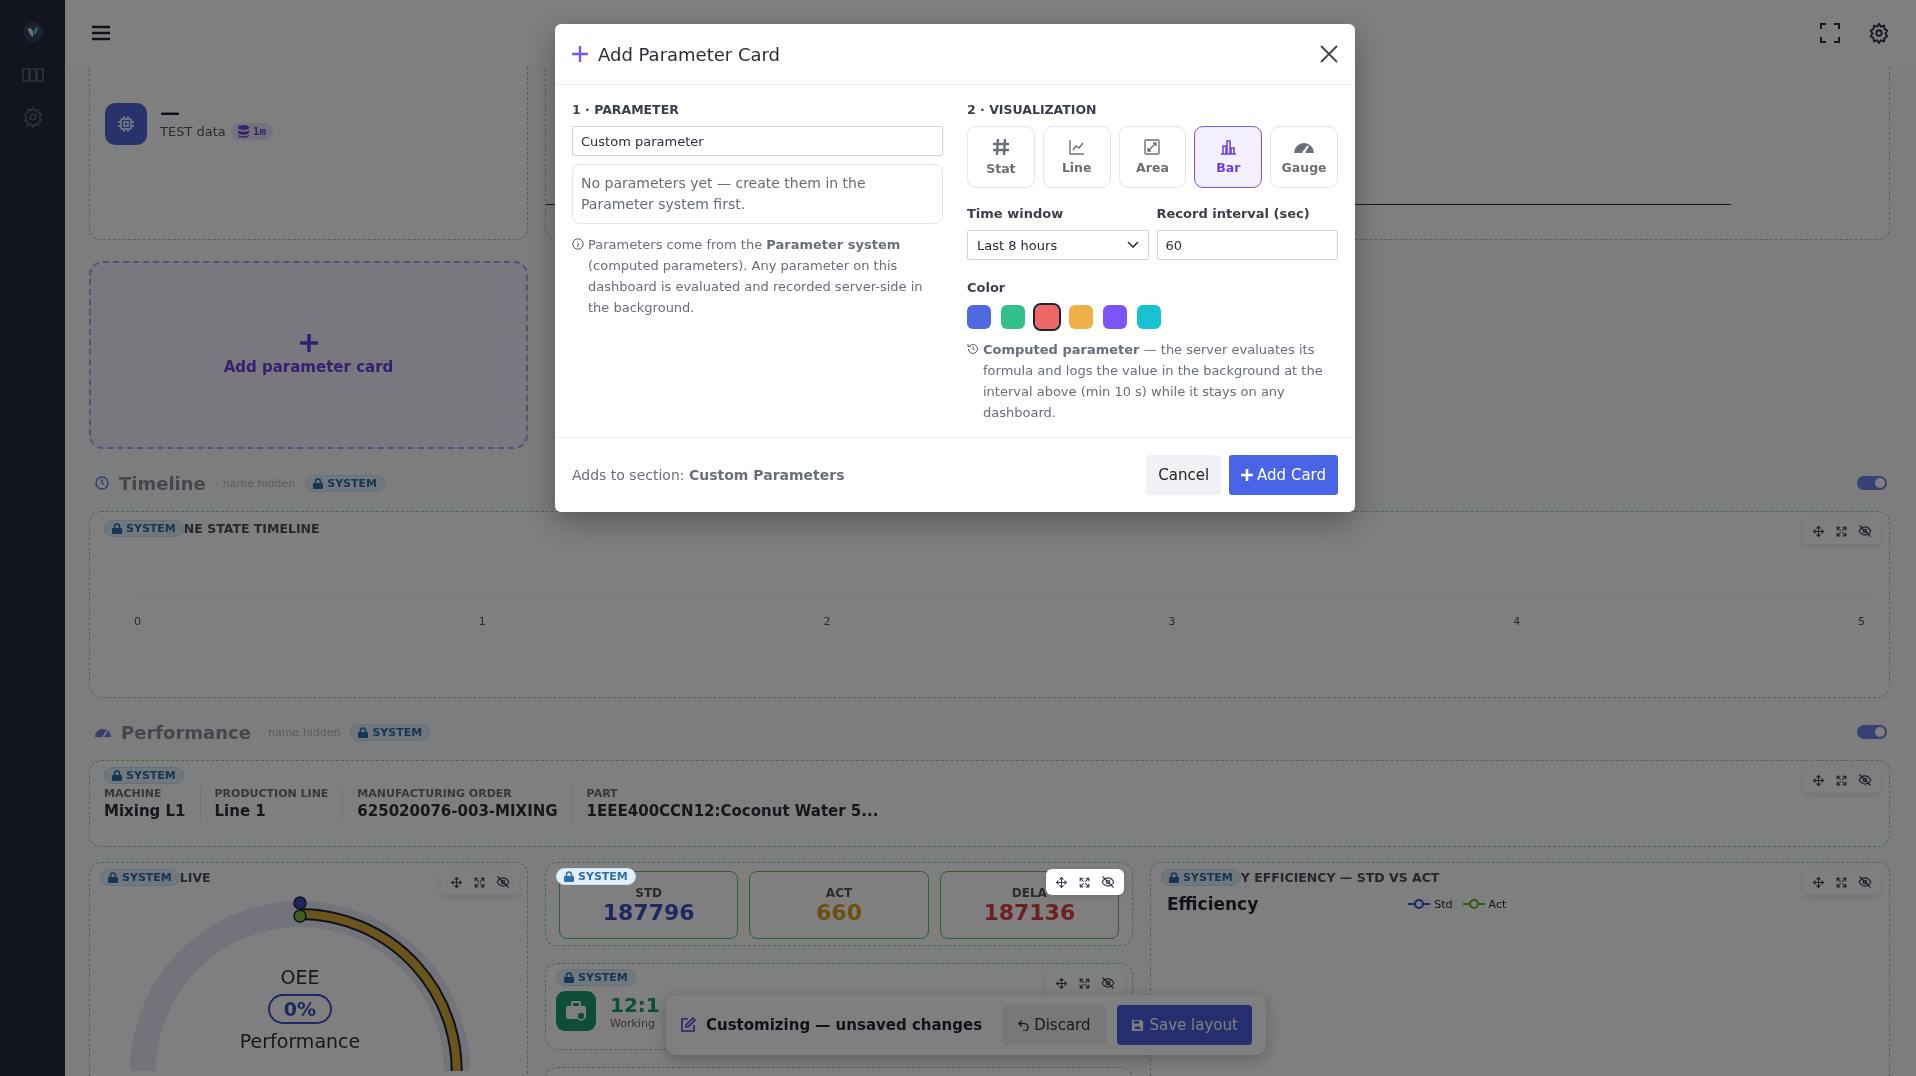 Image resolution: width=1916 pixels, height=1076 pixels. Describe the element at coordinates (101, 33) in the screenshot. I see `menu-icon` at that location.